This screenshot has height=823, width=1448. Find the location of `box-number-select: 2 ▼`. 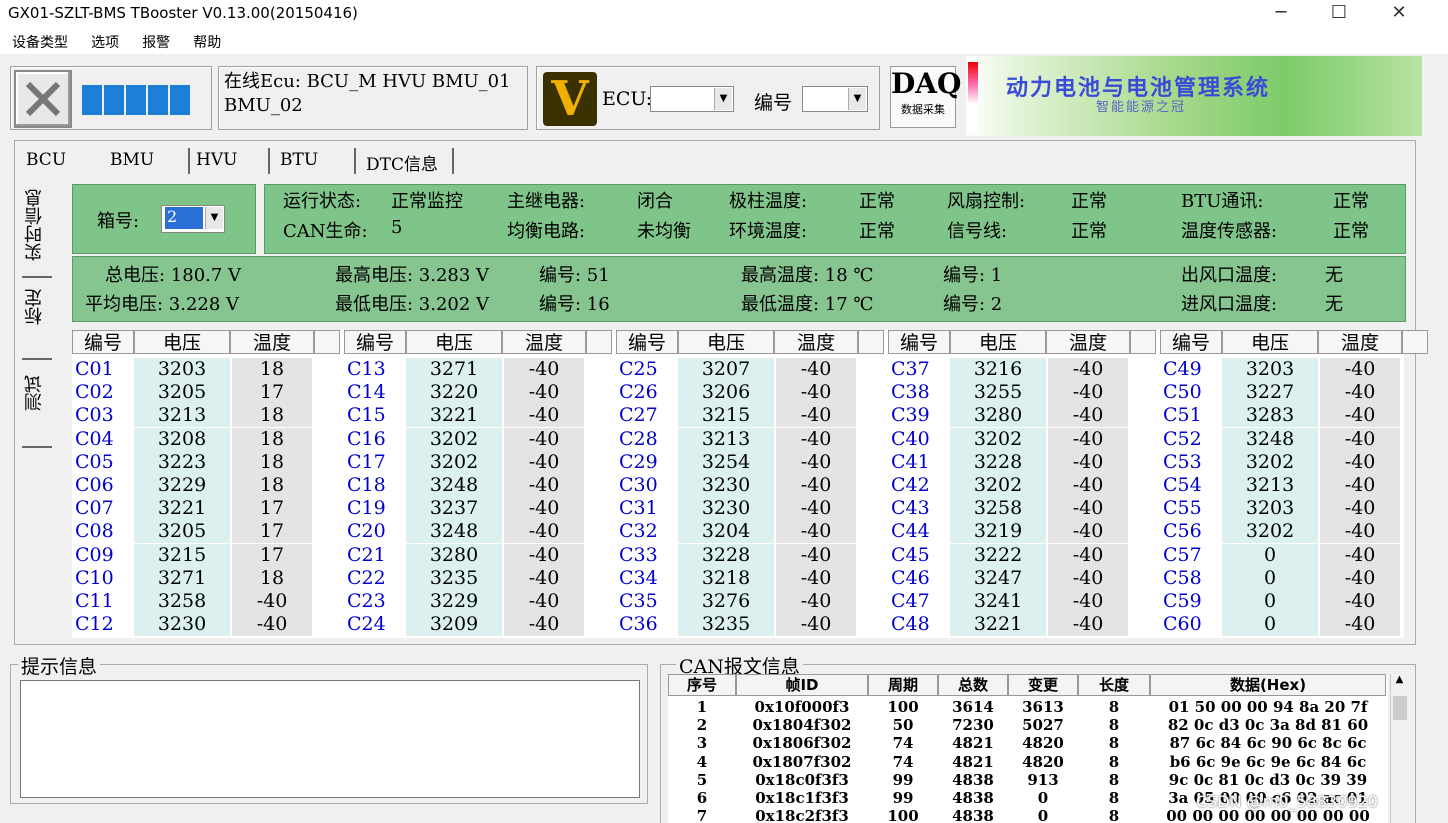

box-number-select: 2 ▼ is located at coordinates (193, 219).